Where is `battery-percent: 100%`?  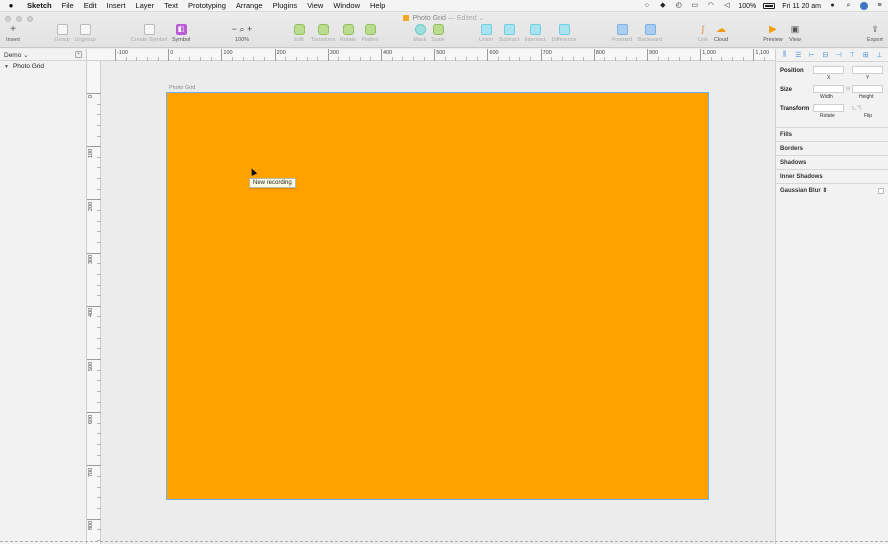
battery-percent: 100% is located at coordinates (747, 6).